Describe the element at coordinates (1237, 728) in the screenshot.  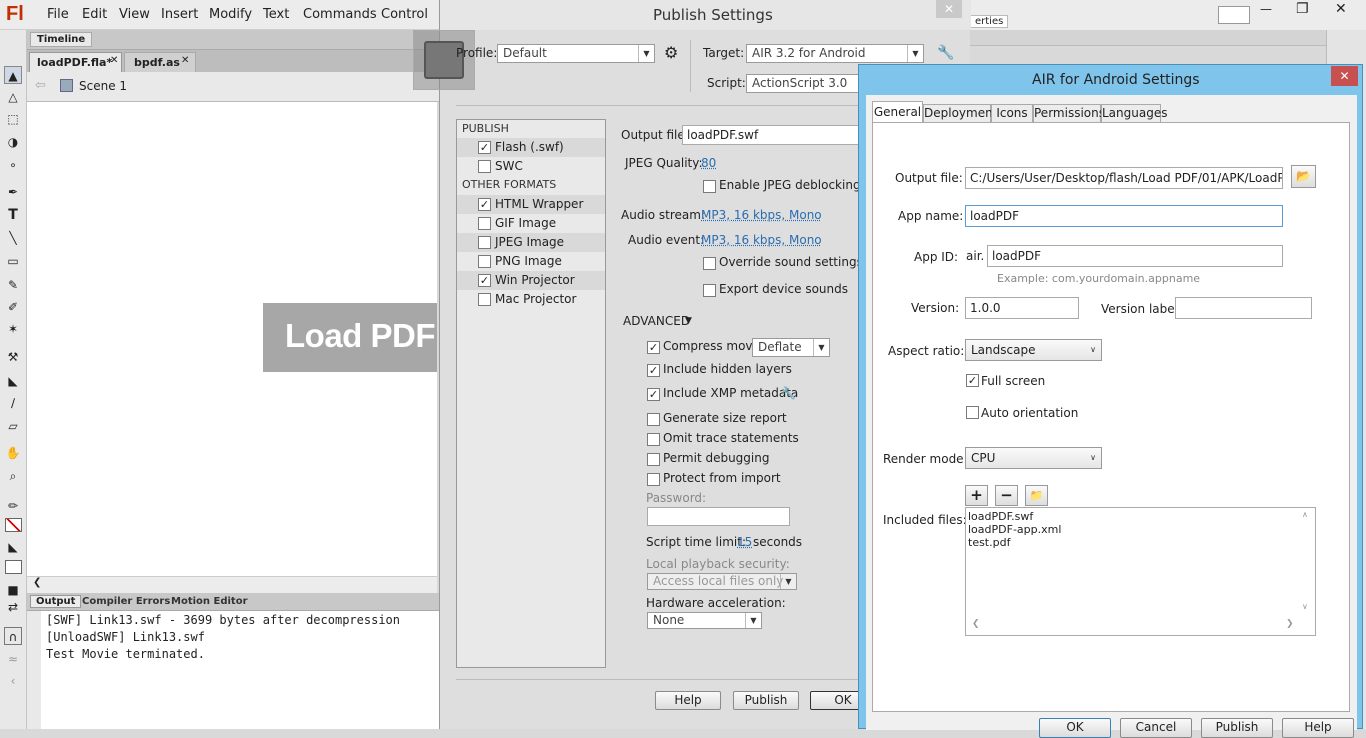
I see `air-publish-button: Publish` at that location.